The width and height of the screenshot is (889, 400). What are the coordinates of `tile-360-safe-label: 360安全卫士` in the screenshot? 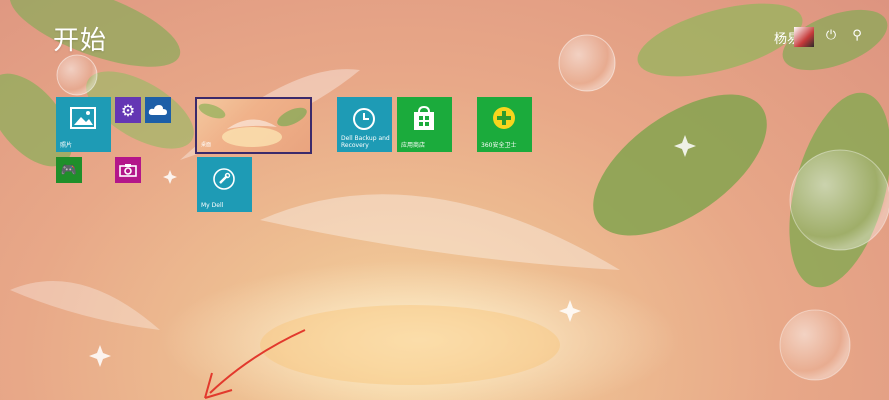 It's located at (499, 145).